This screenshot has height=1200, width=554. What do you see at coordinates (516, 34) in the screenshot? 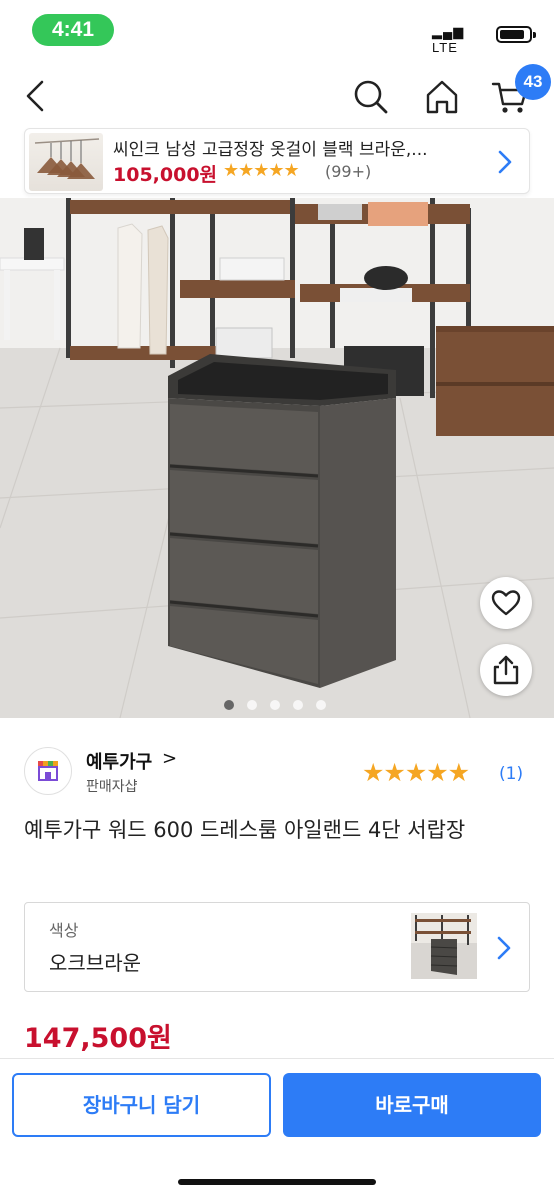
I see `battery-icon` at bounding box center [516, 34].